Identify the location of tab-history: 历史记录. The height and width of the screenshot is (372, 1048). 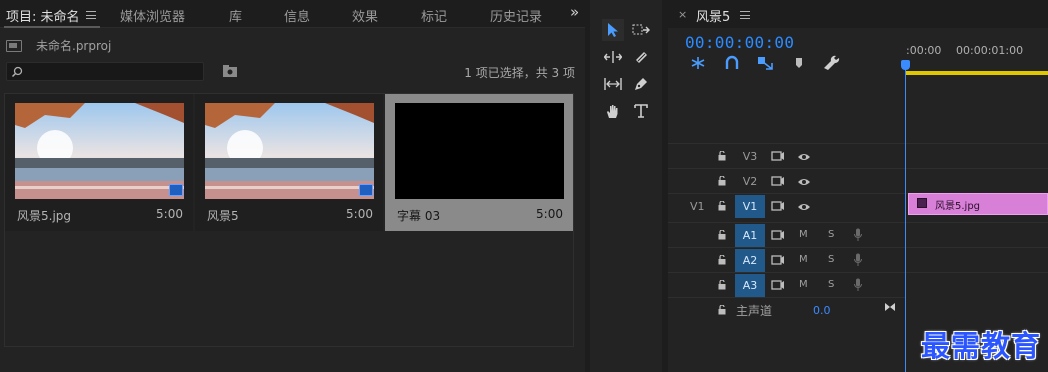
(516, 15).